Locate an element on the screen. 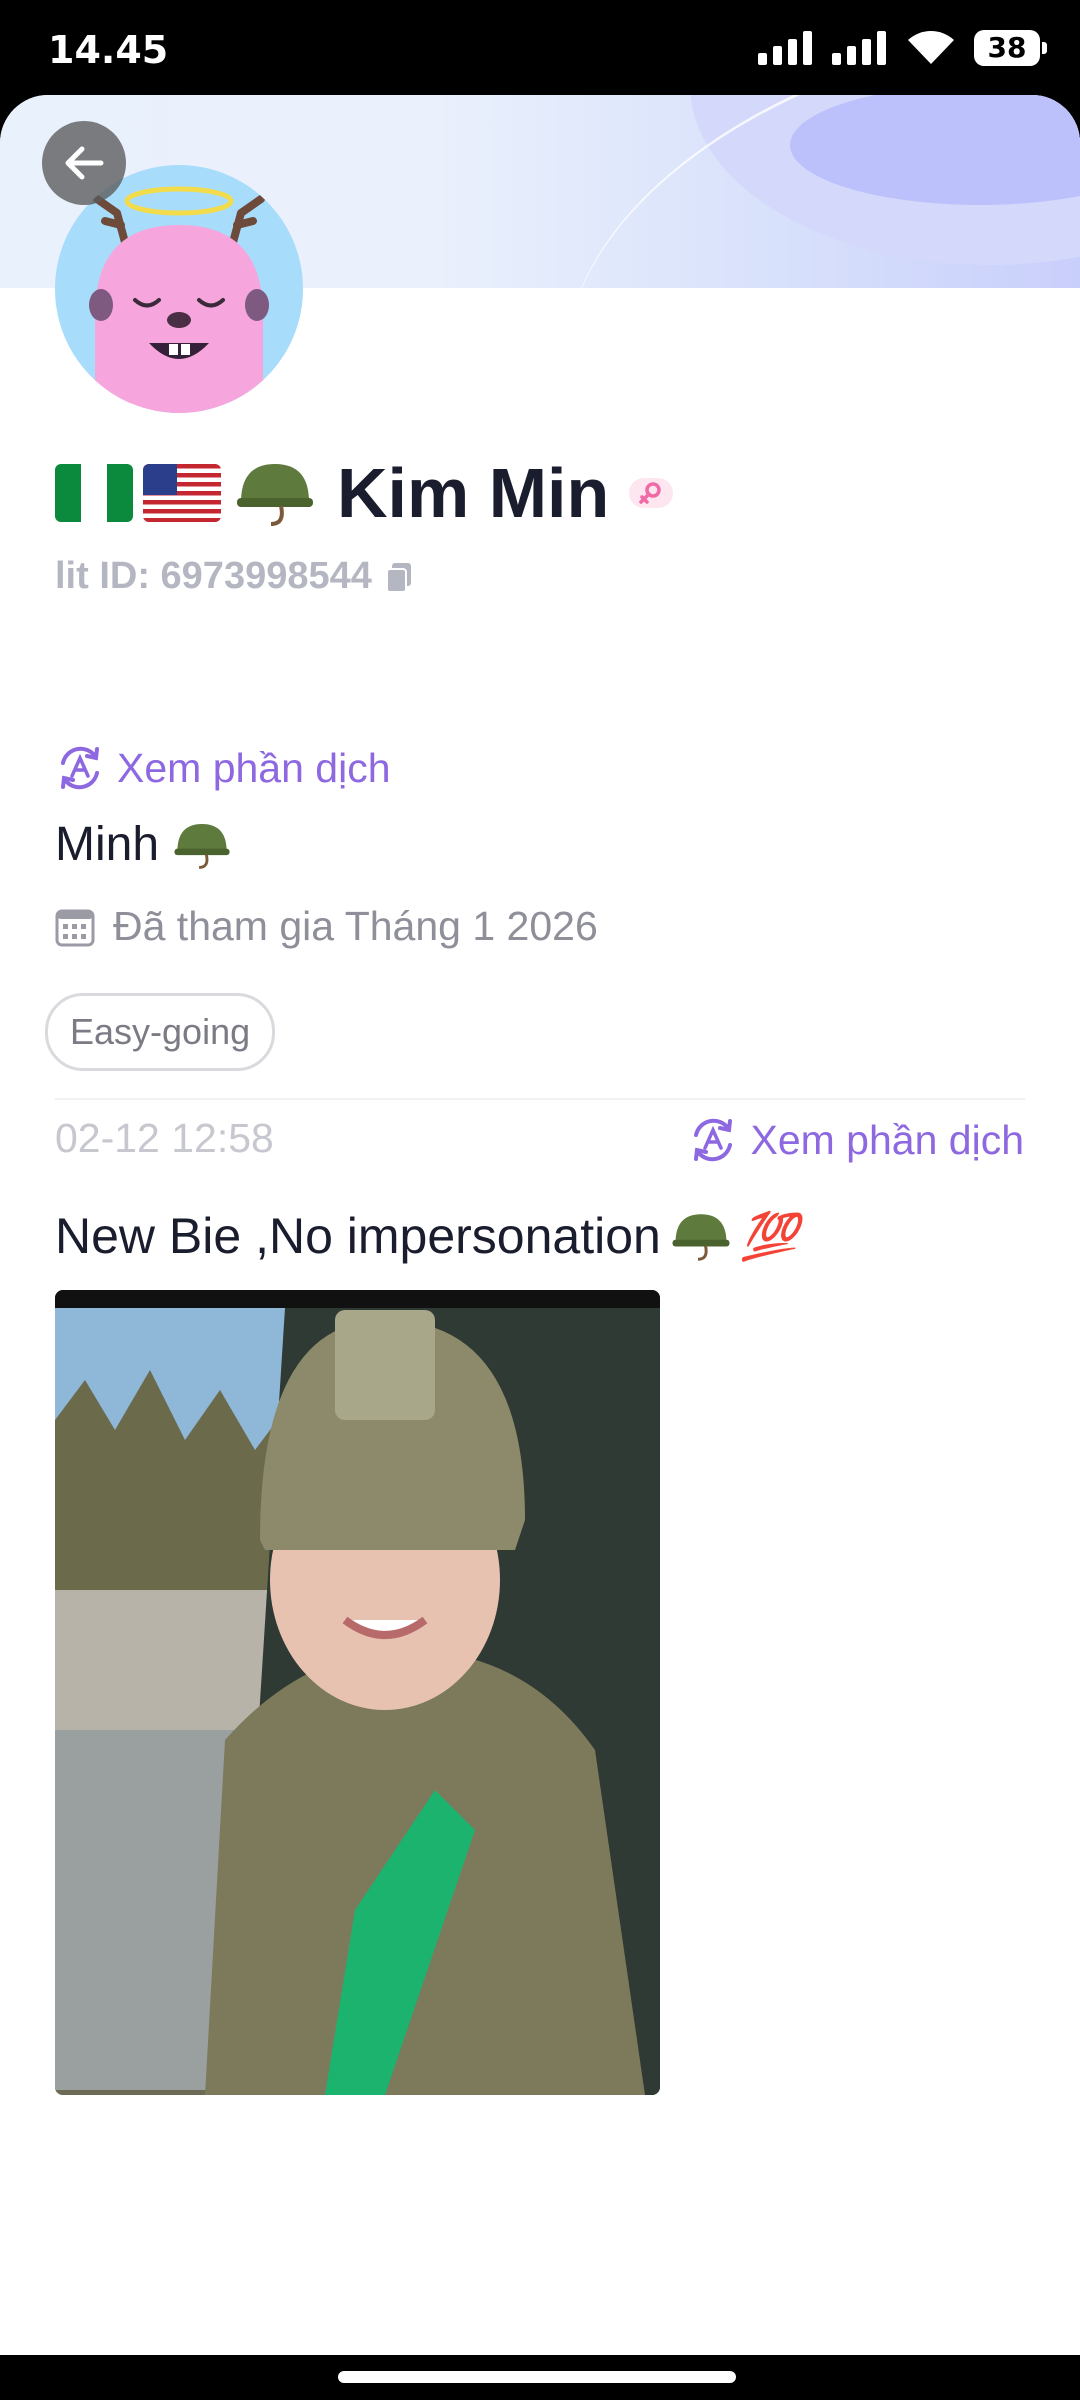 The width and height of the screenshot is (1080, 2400). post-translate-link: Xem phần dịch is located at coordinates (856, 1140).